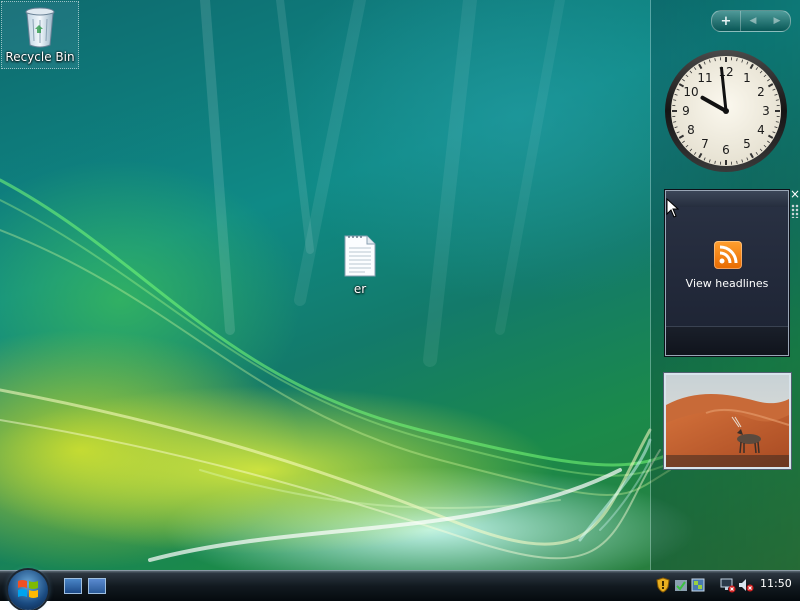  I want to click on clock-numeral-2: 2, so click(761, 92).